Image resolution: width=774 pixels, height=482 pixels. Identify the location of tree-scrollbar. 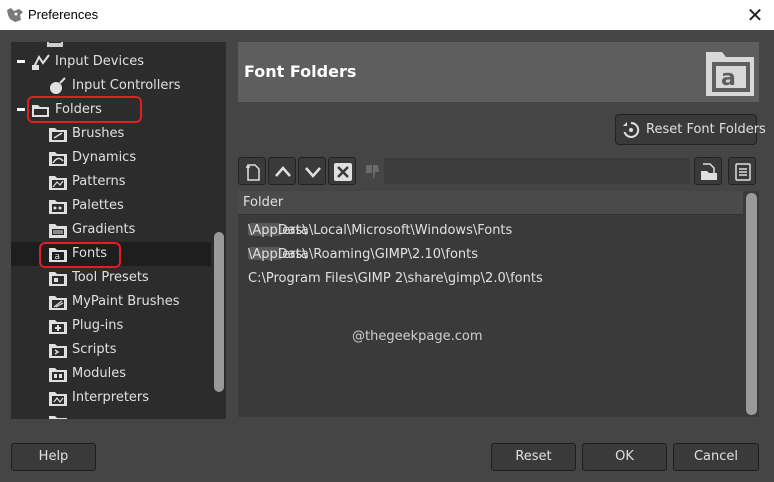
(219, 230).